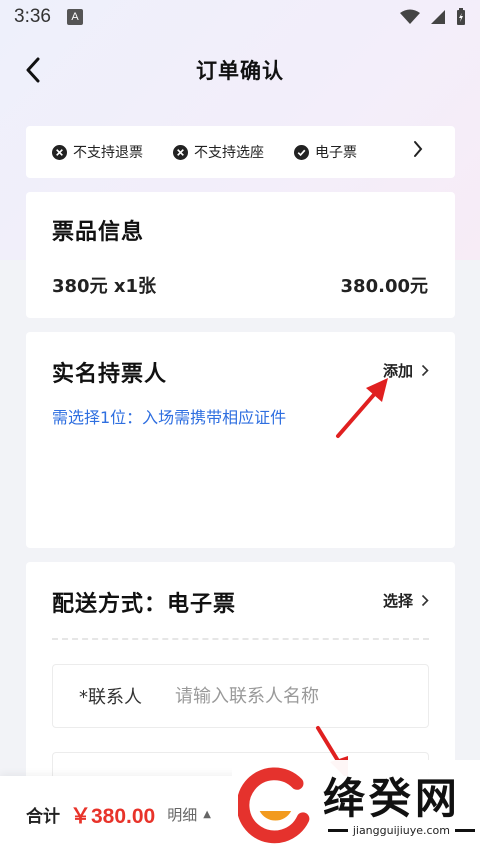  I want to click on status-bar: 3:36 A, so click(240, 17).